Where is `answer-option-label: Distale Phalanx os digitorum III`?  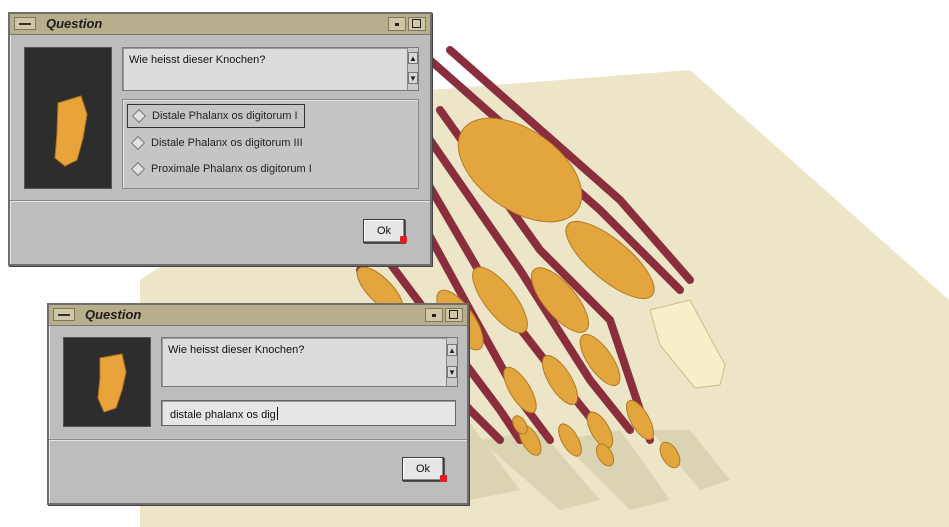 answer-option-label: Distale Phalanx os digitorum III is located at coordinates (227, 143).